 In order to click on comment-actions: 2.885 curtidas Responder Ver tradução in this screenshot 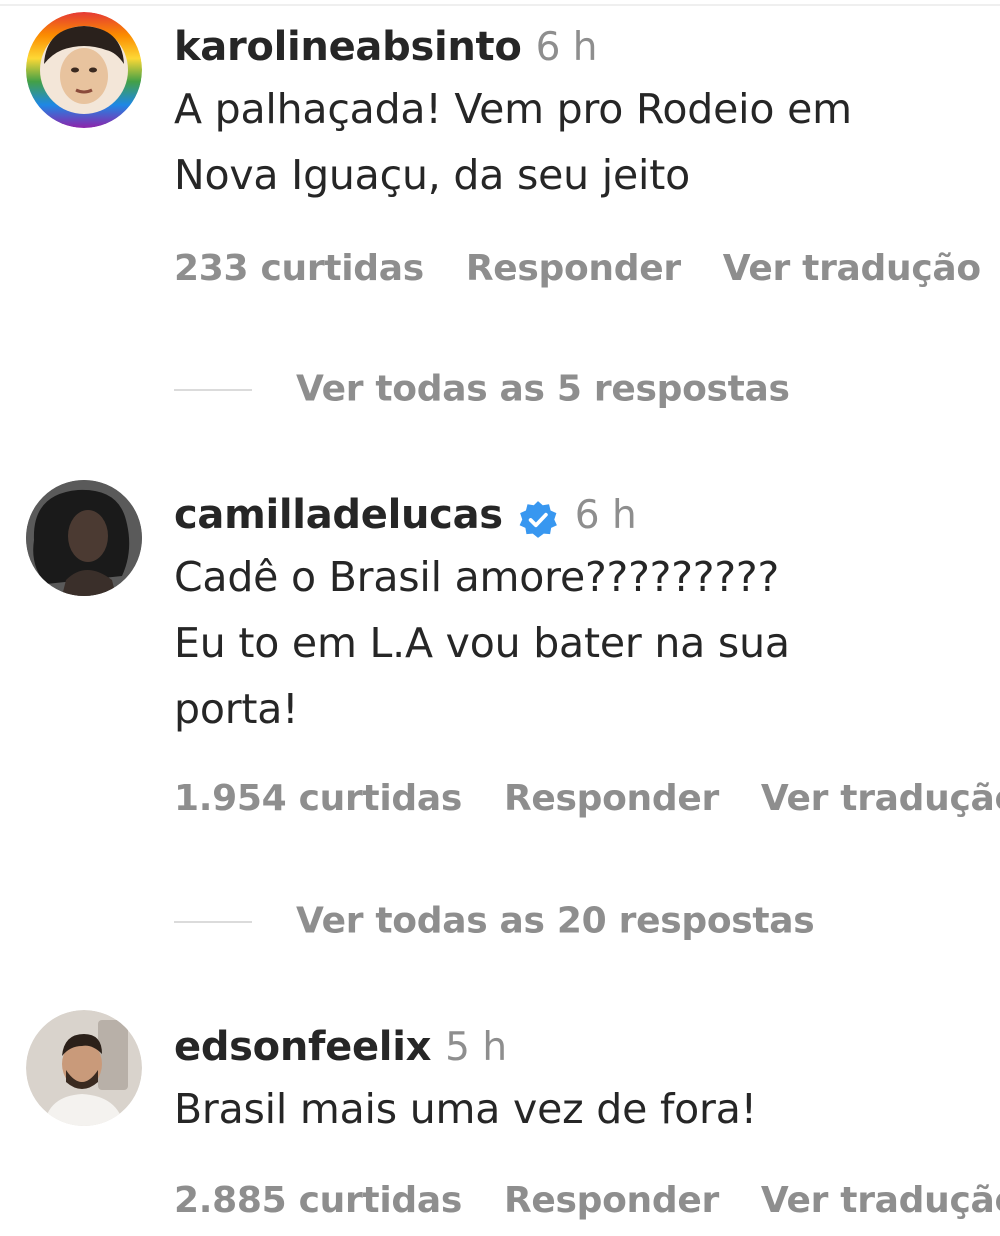, I will do `click(587, 1200)`.